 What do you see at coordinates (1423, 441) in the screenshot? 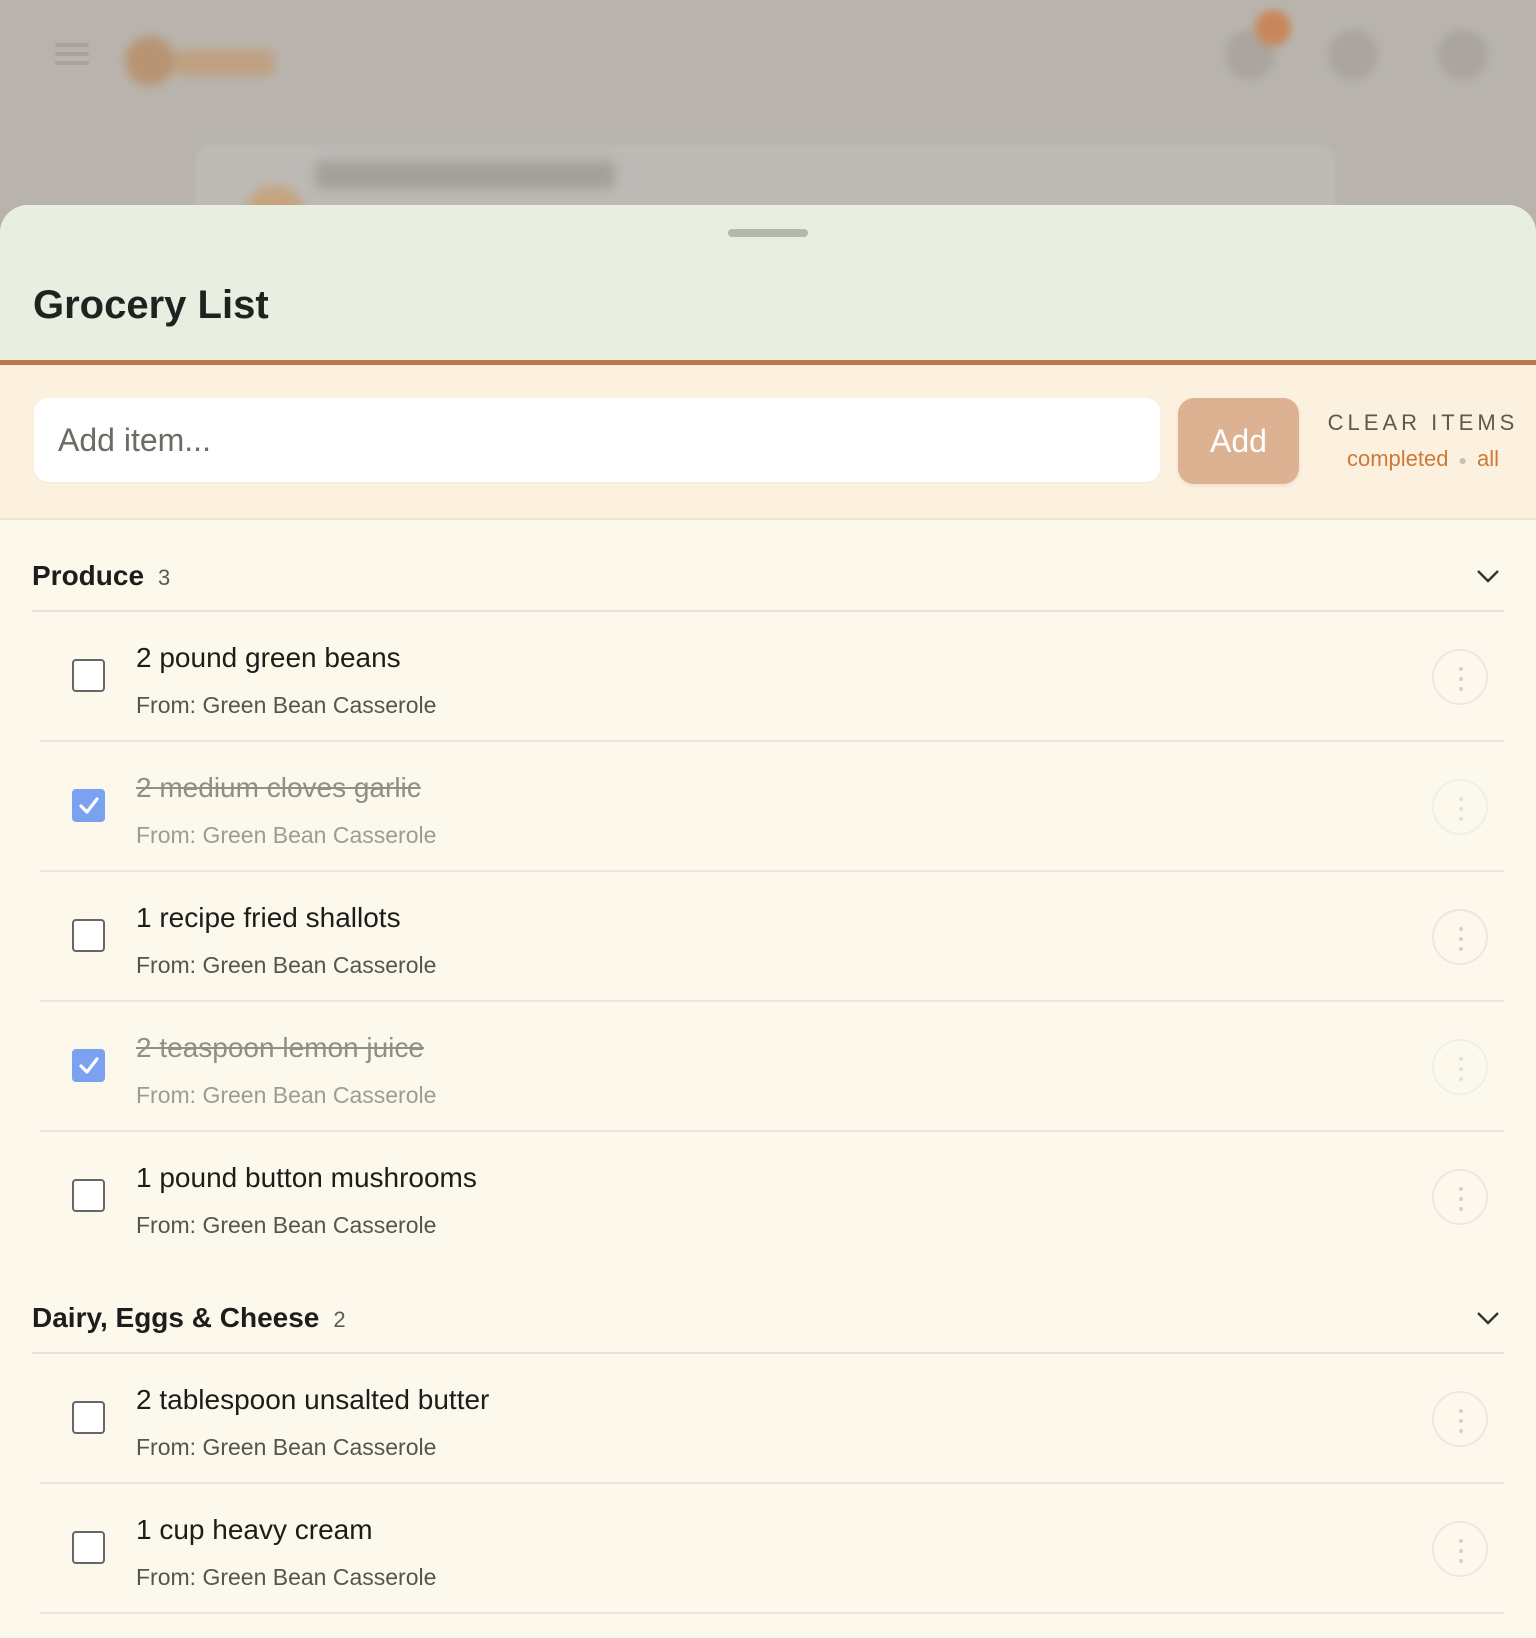
I see `clear-items: CLEAR ITEMS completed ● all` at bounding box center [1423, 441].